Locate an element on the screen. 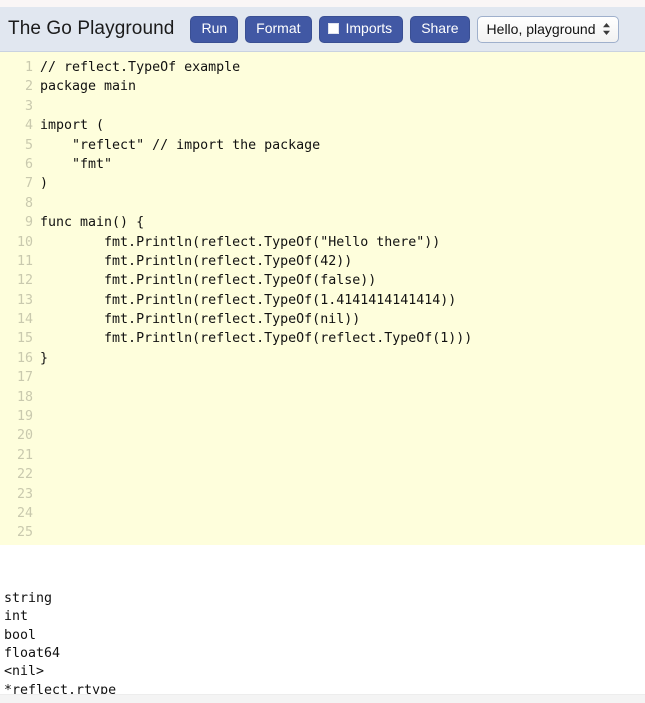  line-number: 26 is located at coordinates (18, 544).